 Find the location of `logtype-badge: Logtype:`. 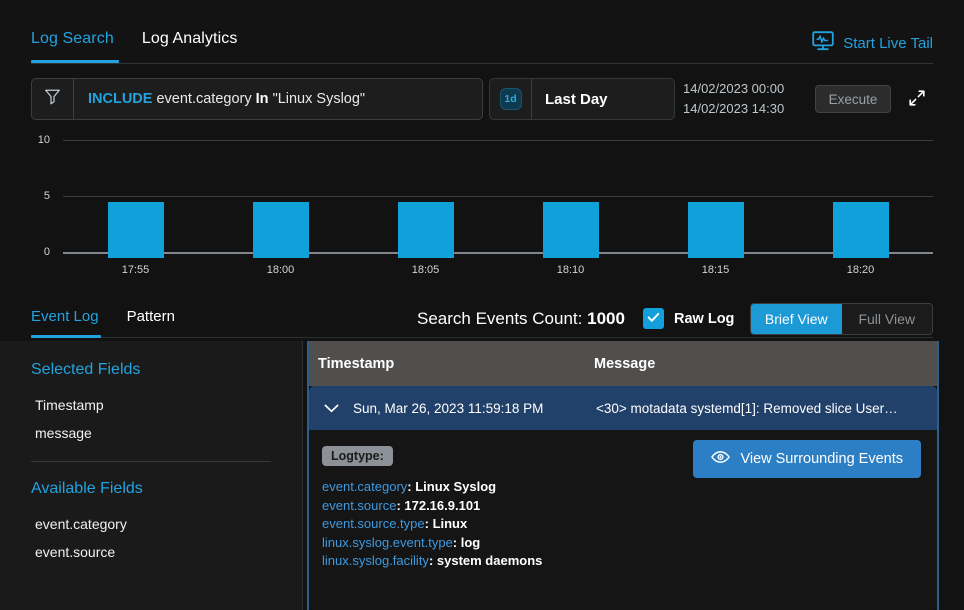

logtype-badge: Logtype: is located at coordinates (357, 456).